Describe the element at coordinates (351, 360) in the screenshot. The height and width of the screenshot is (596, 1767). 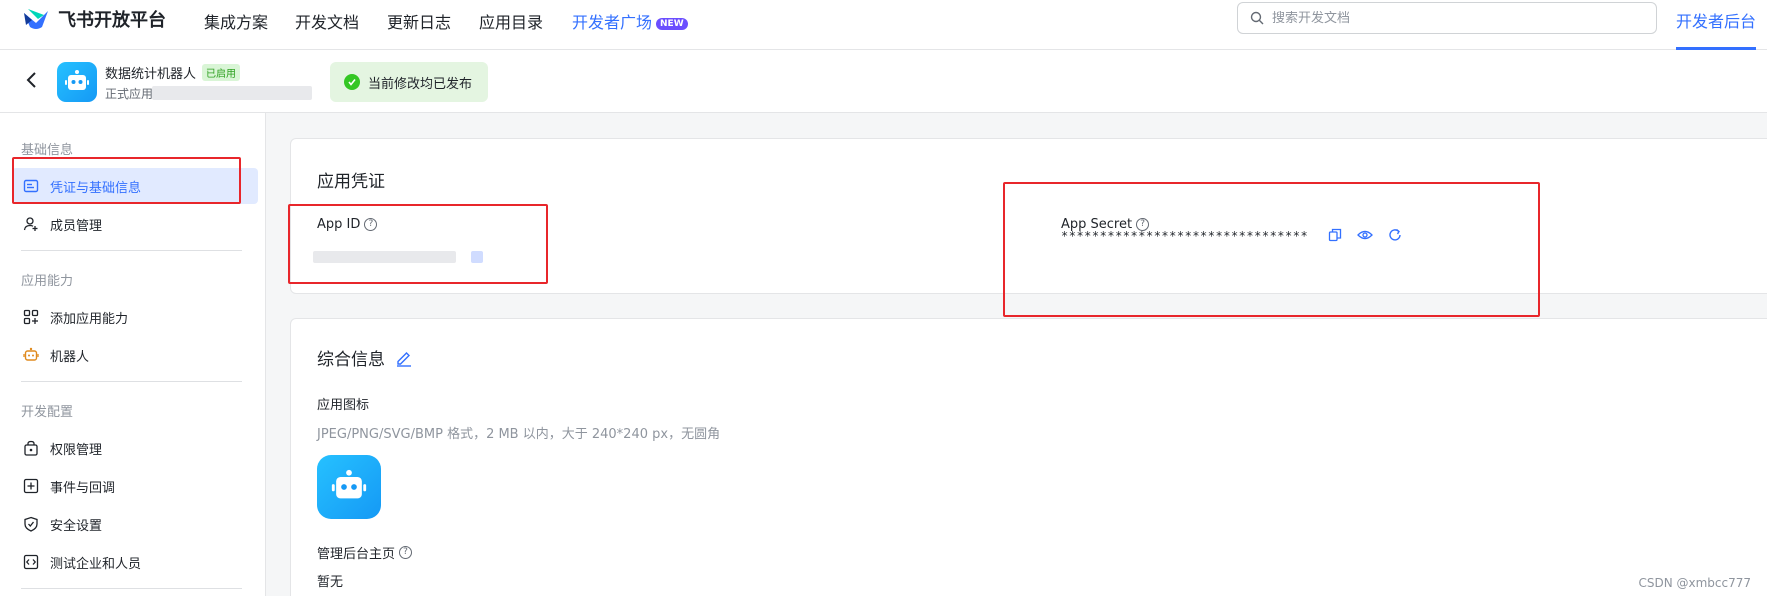
I see `general-info-title-text: 综合信息` at that location.